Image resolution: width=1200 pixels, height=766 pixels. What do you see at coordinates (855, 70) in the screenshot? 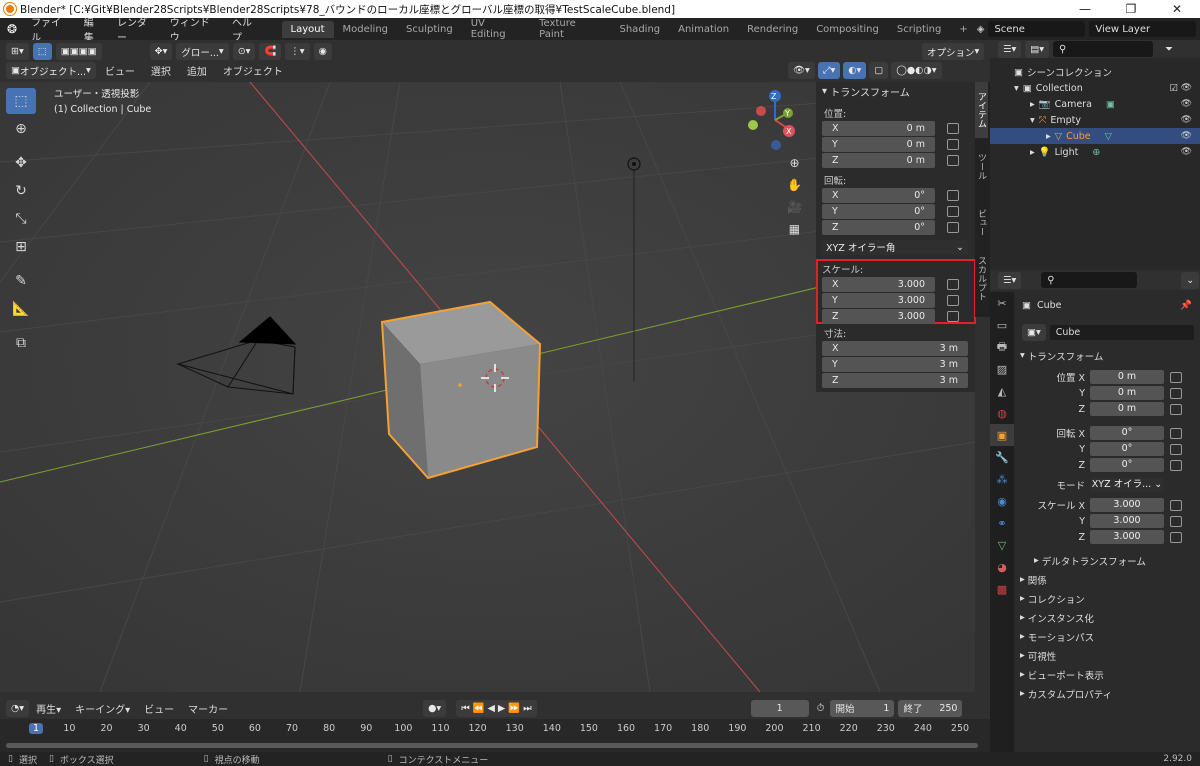
I see `overlay-toggle-icon: ◐▾` at bounding box center [855, 70].